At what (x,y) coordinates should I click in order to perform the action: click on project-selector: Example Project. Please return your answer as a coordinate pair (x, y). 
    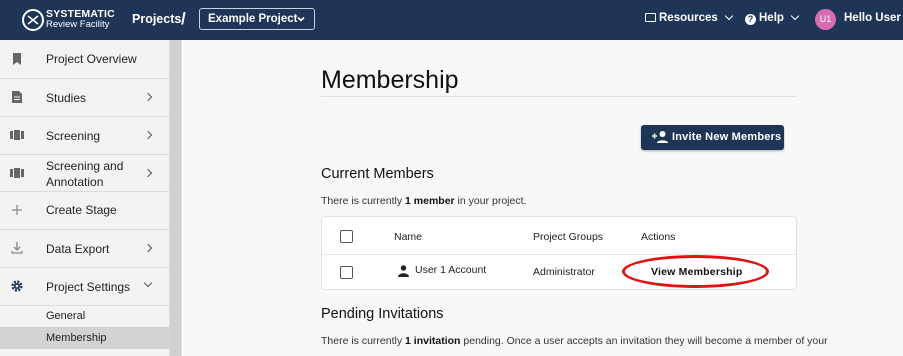
    Looking at the image, I should click on (257, 19).